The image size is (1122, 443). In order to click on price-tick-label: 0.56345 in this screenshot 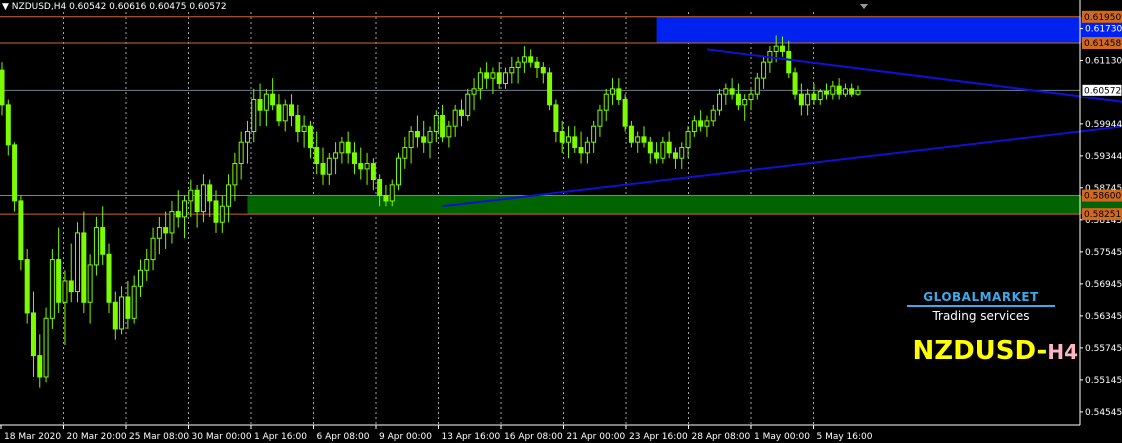, I will do `click(1103, 317)`.